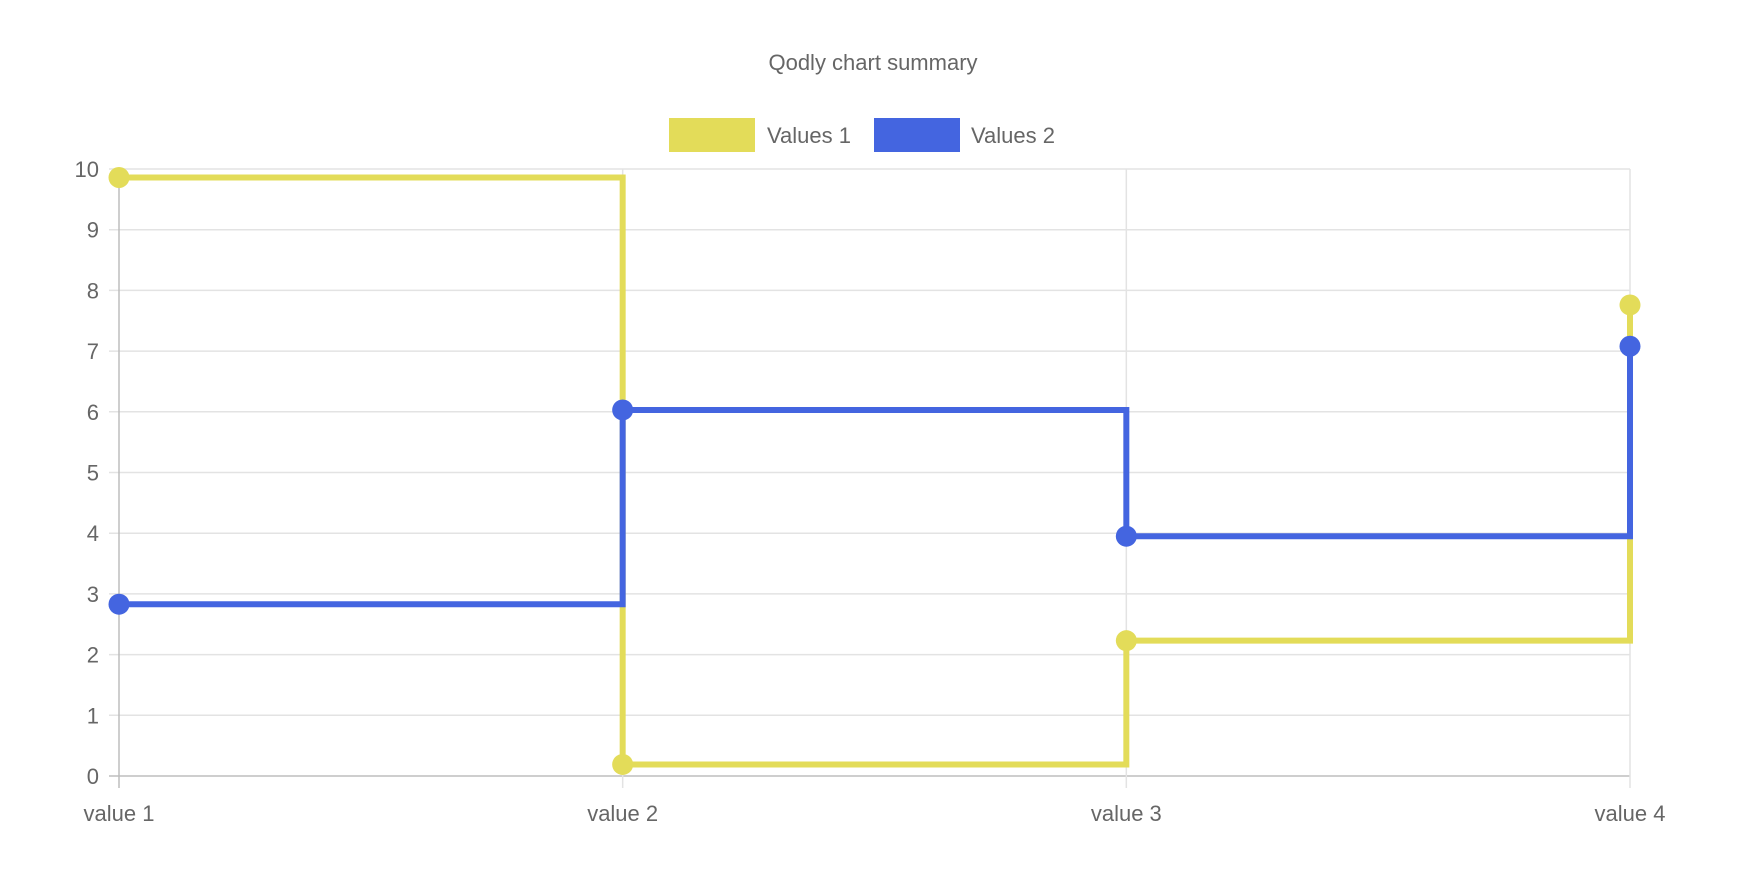  Describe the element at coordinates (93, 290) in the screenshot. I see `y-tick-label: 8` at that location.